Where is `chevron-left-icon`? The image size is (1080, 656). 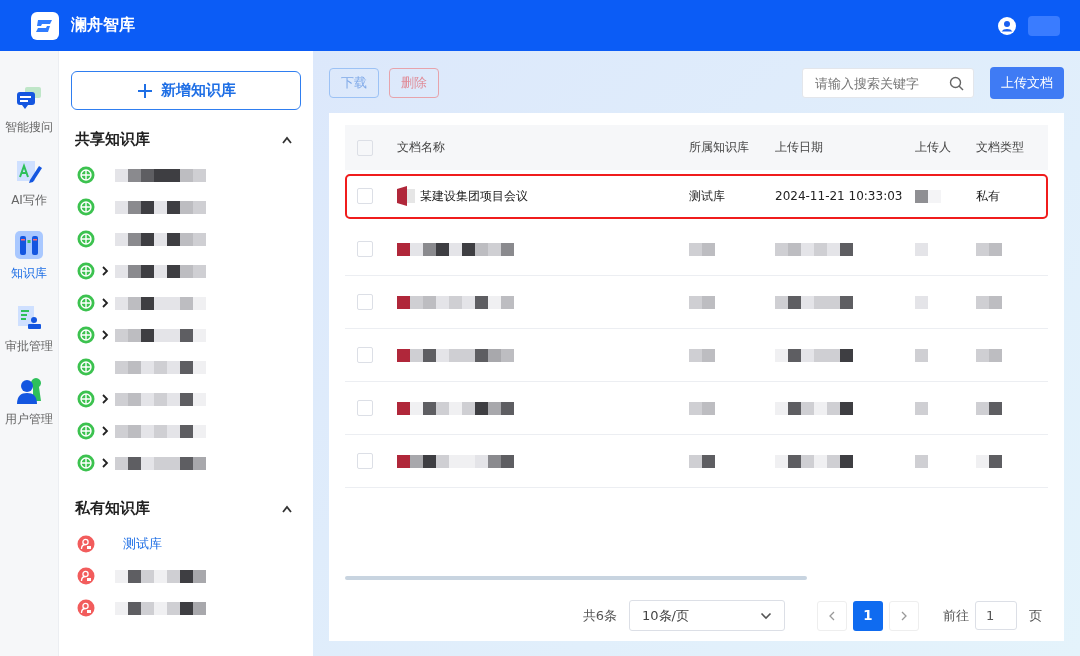
chevron-left-icon is located at coordinates (832, 615).